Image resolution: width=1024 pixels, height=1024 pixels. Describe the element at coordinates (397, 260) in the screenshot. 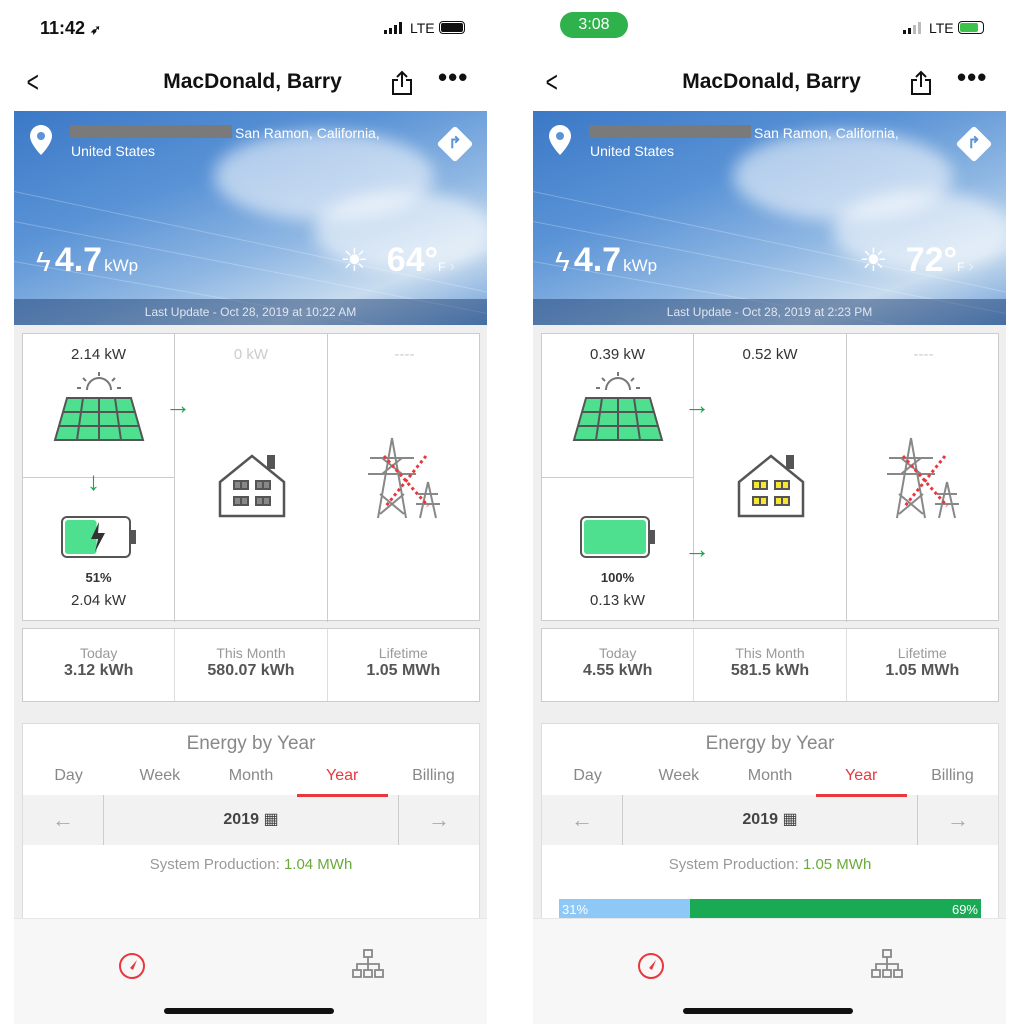

I see `weather: ☀ 64° F ›` at that location.